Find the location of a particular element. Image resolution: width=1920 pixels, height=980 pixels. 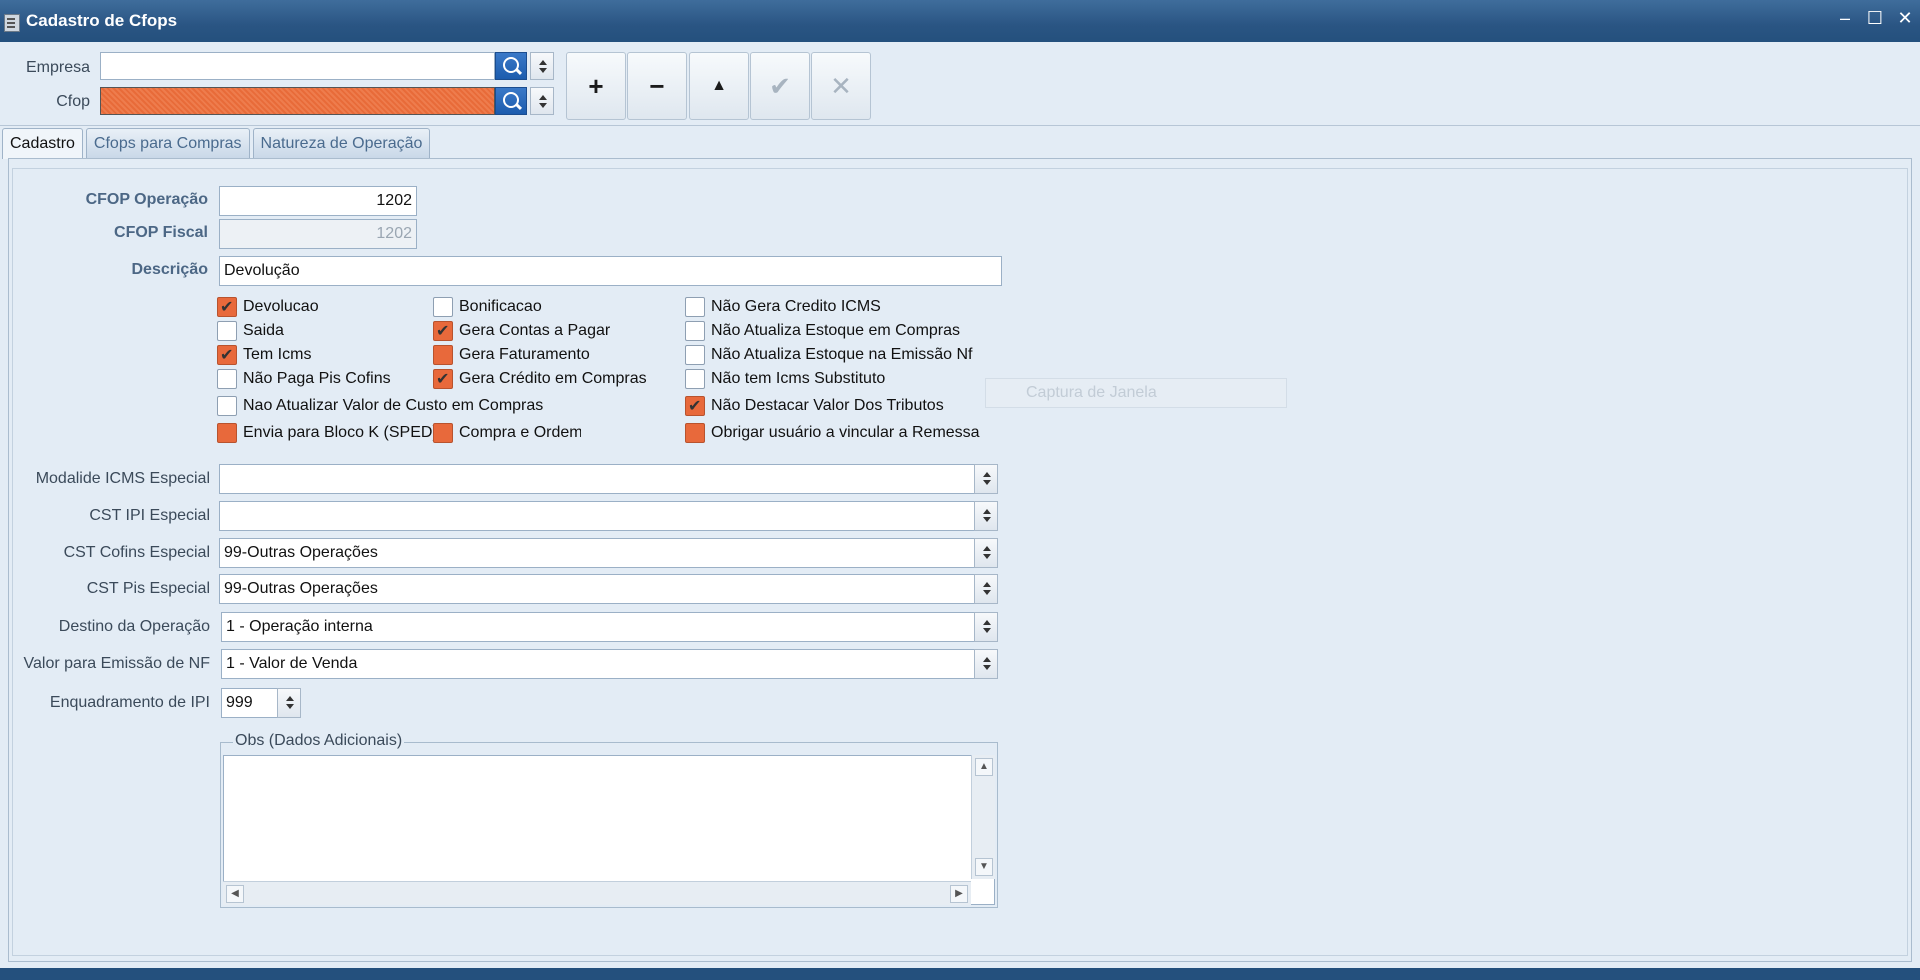

scroll-down-icon: ▼ is located at coordinates (984, 867).